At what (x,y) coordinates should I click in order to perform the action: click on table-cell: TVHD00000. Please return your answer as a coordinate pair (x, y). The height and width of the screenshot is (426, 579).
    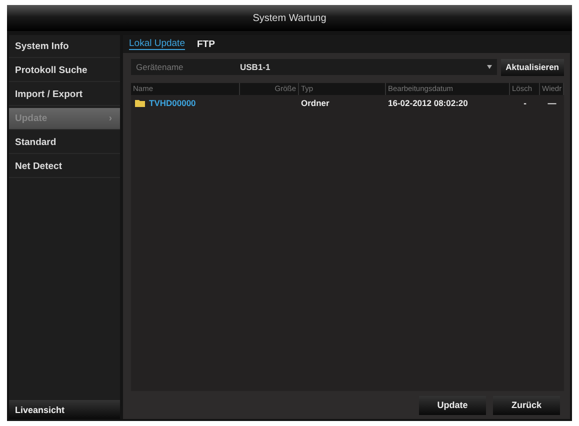
    Looking at the image, I should click on (185, 103).